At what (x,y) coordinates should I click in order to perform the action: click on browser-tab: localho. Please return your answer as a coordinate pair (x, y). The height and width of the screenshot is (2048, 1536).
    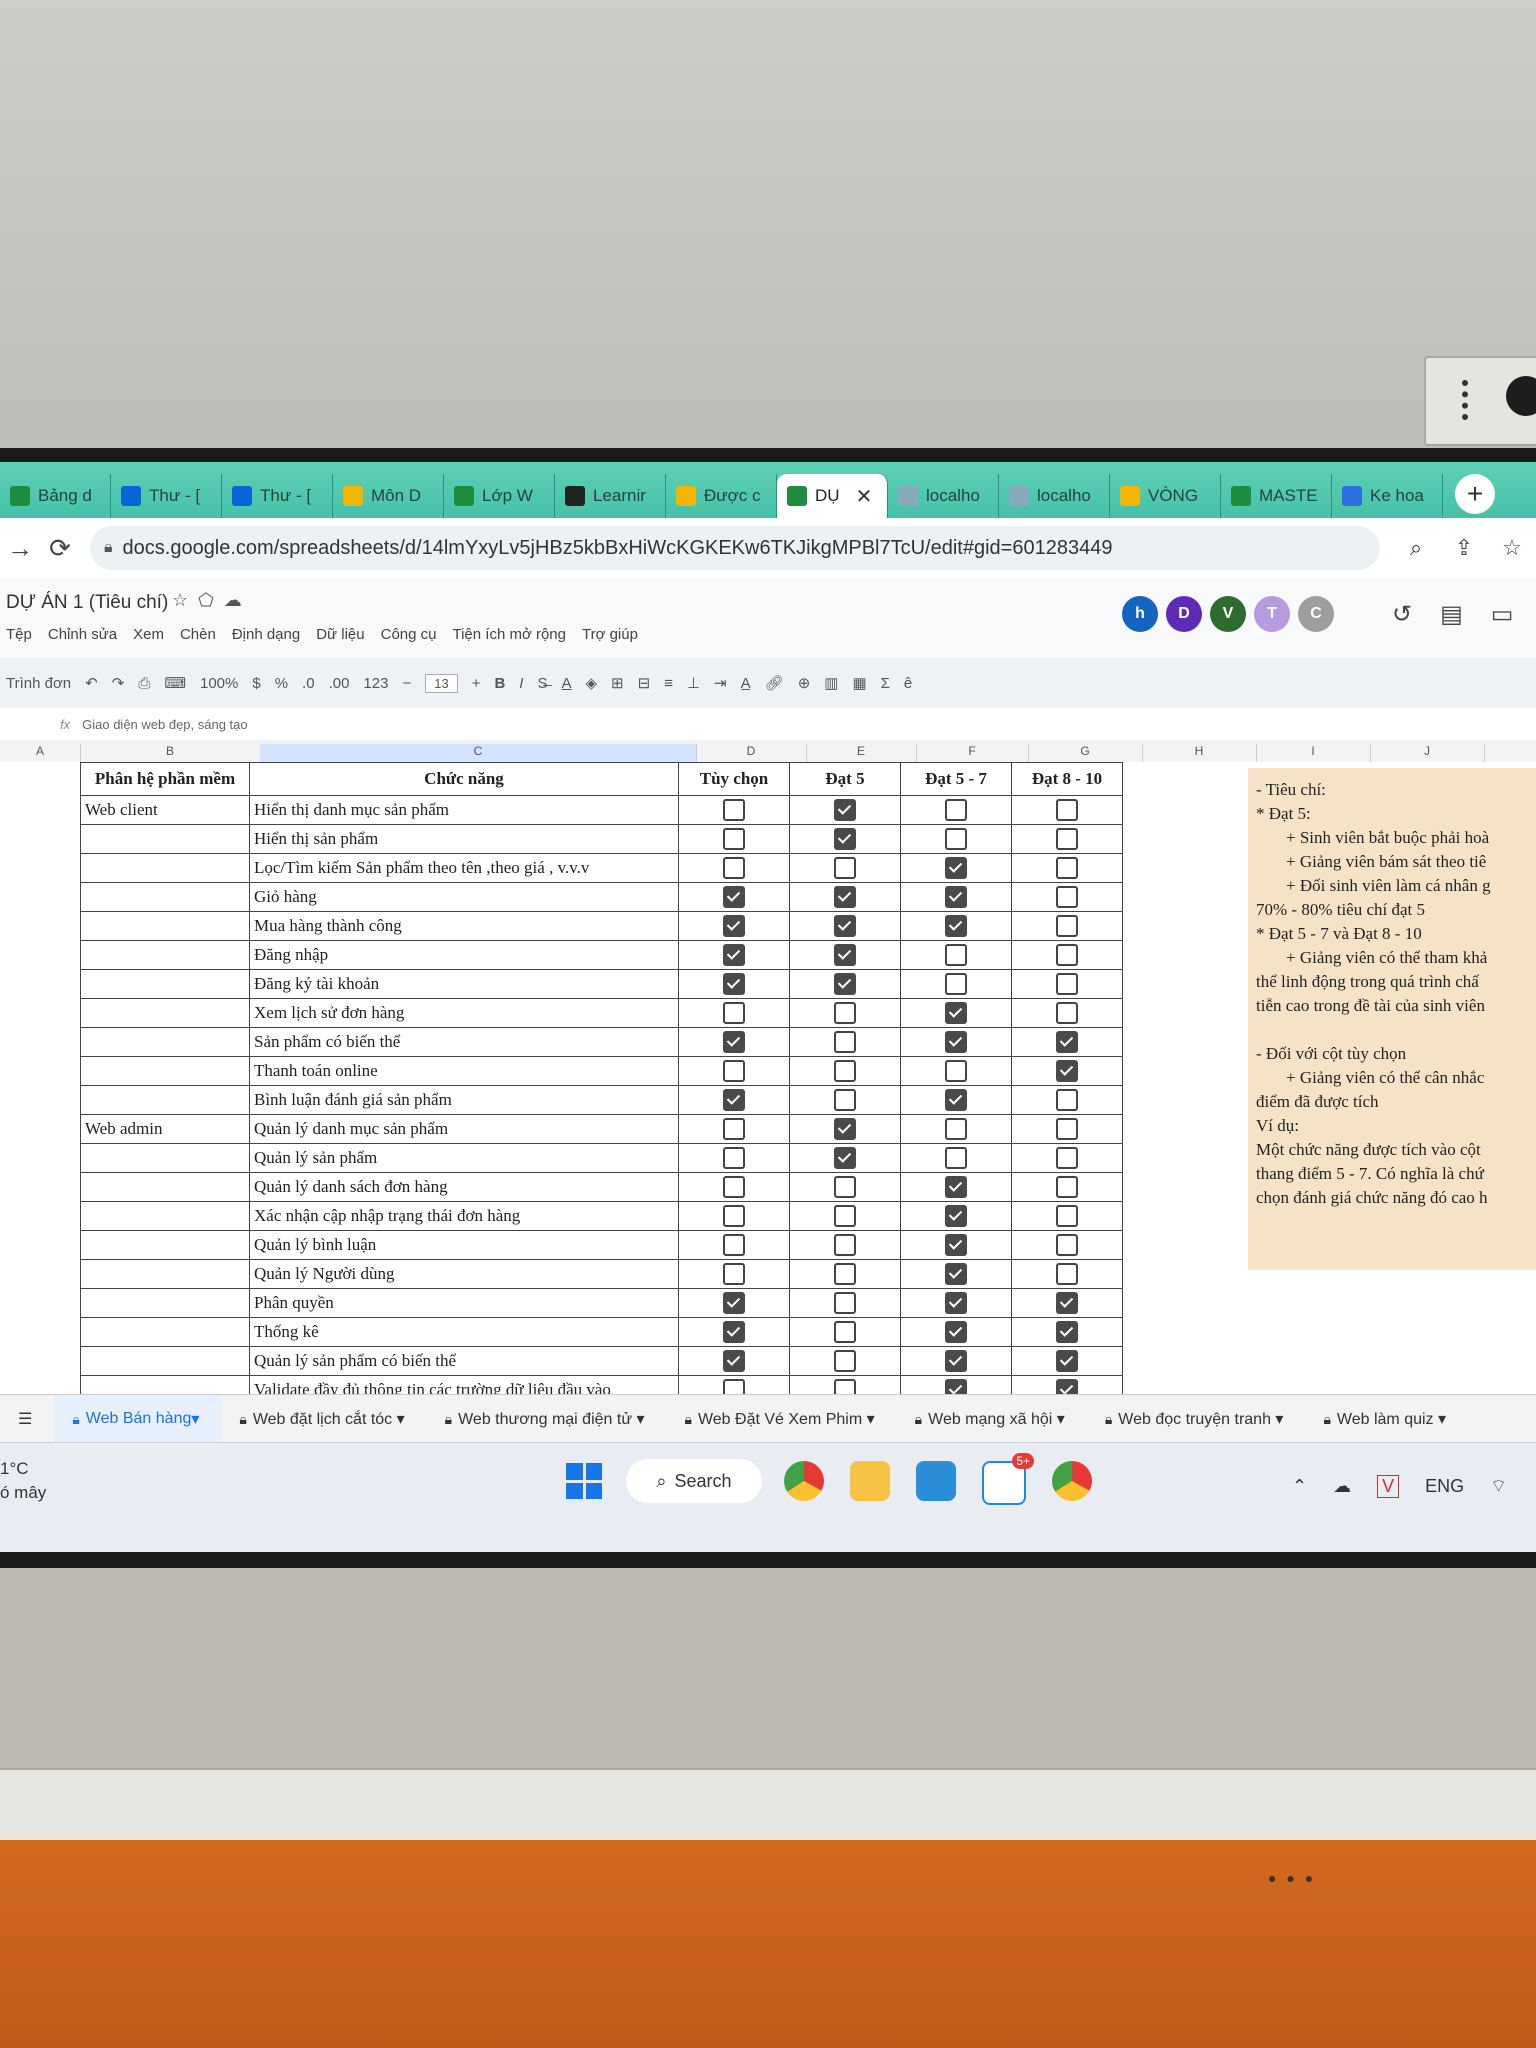
    Looking at the image, I should click on (1054, 496).